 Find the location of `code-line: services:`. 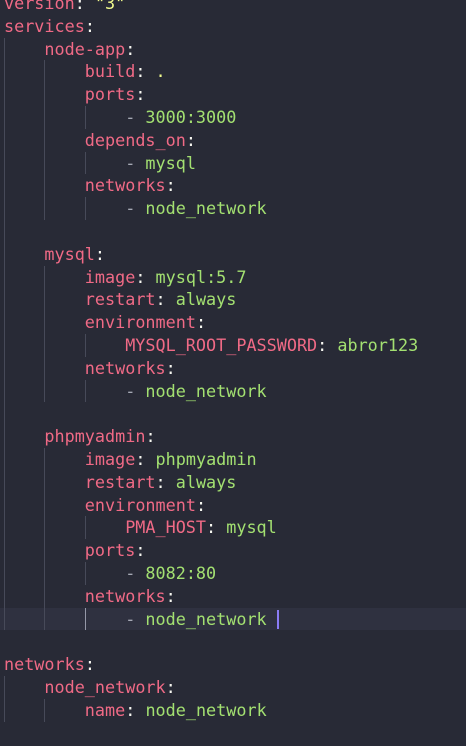

code-line: services: is located at coordinates (233, 26).